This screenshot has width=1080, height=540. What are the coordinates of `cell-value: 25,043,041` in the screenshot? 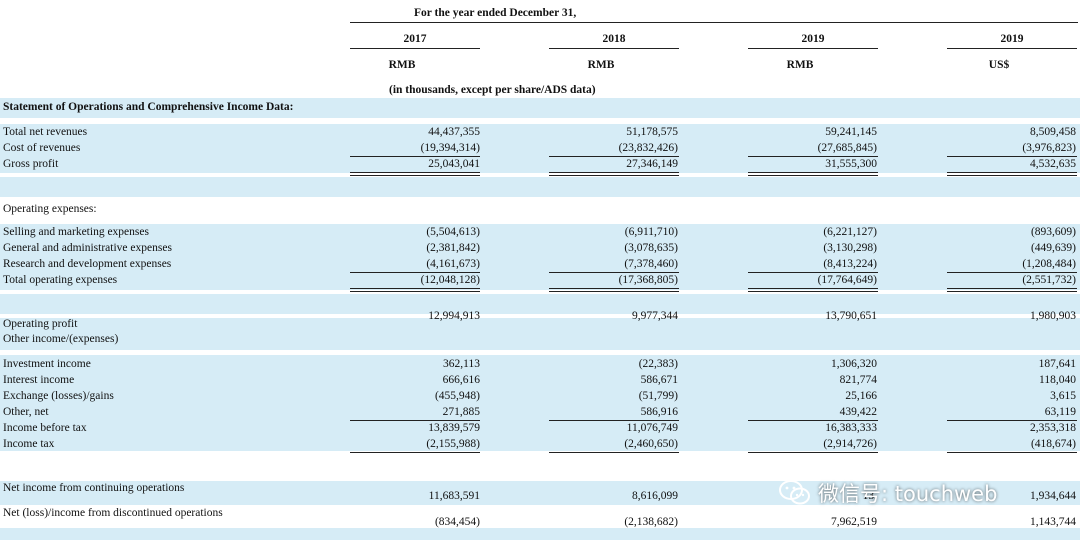 It's located at (454, 164).